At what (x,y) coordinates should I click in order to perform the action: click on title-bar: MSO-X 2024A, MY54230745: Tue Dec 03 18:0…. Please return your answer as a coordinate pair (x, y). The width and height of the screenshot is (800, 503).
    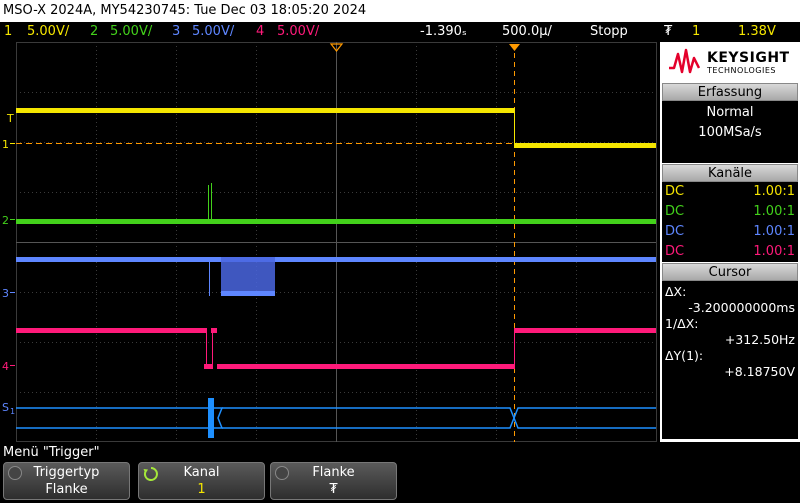
    Looking at the image, I should click on (400, 11).